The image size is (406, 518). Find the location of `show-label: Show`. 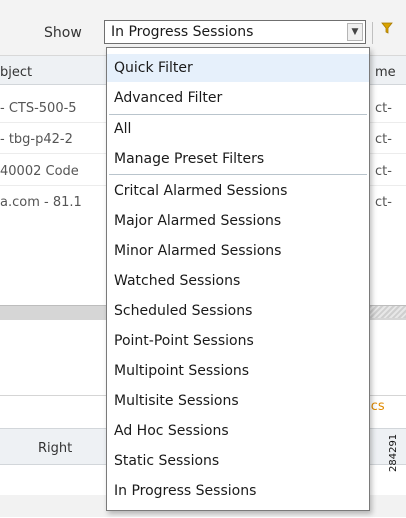

show-label: Show is located at coordinates (63, 33).